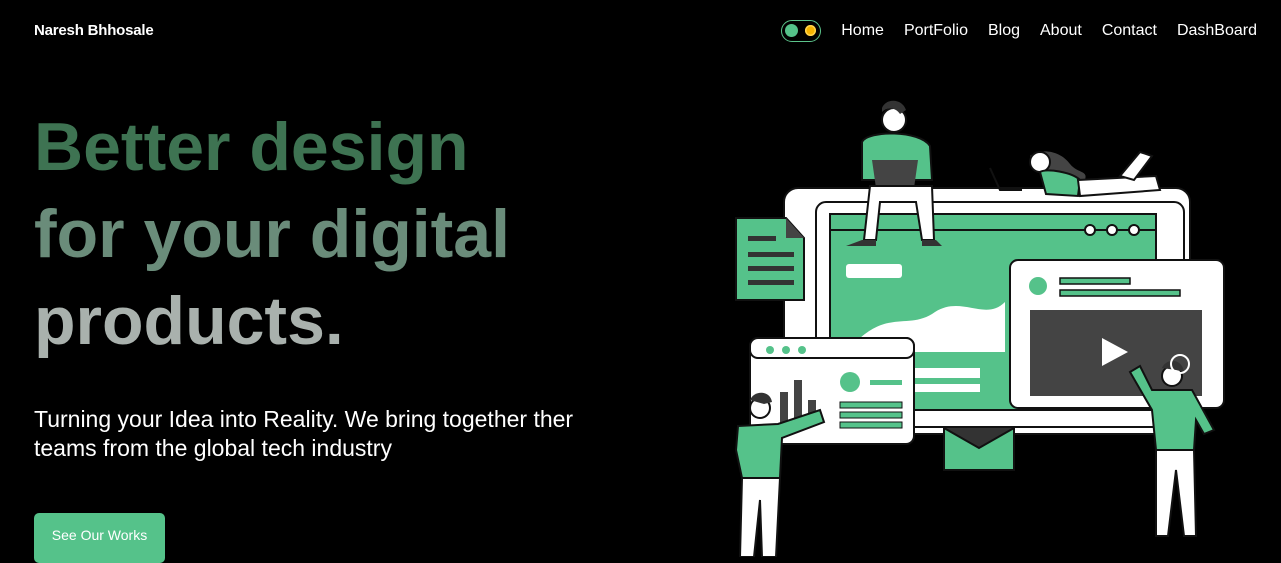 This screenshot has height=563, width=1281. Describe the element at coordinates (770, 259) in the screenshot. I see `document-illustration` at that location.